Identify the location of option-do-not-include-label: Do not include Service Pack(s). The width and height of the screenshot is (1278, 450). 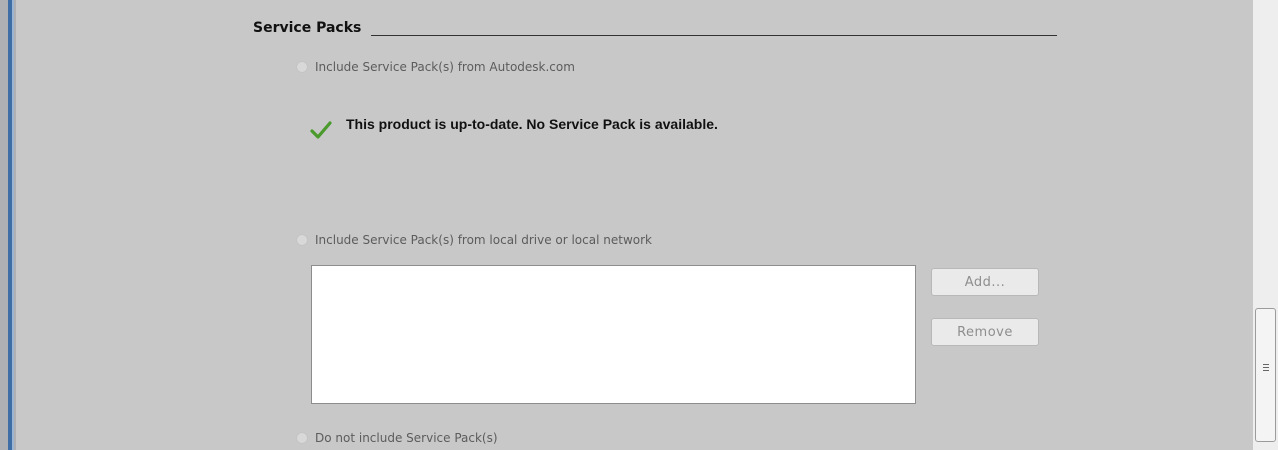
(406, 438).